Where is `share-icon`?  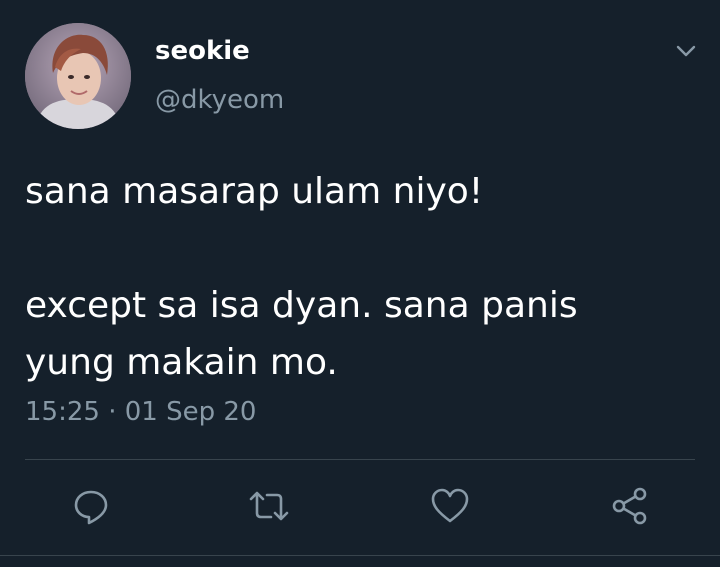 share-icon is located at coordinates (629, 506).